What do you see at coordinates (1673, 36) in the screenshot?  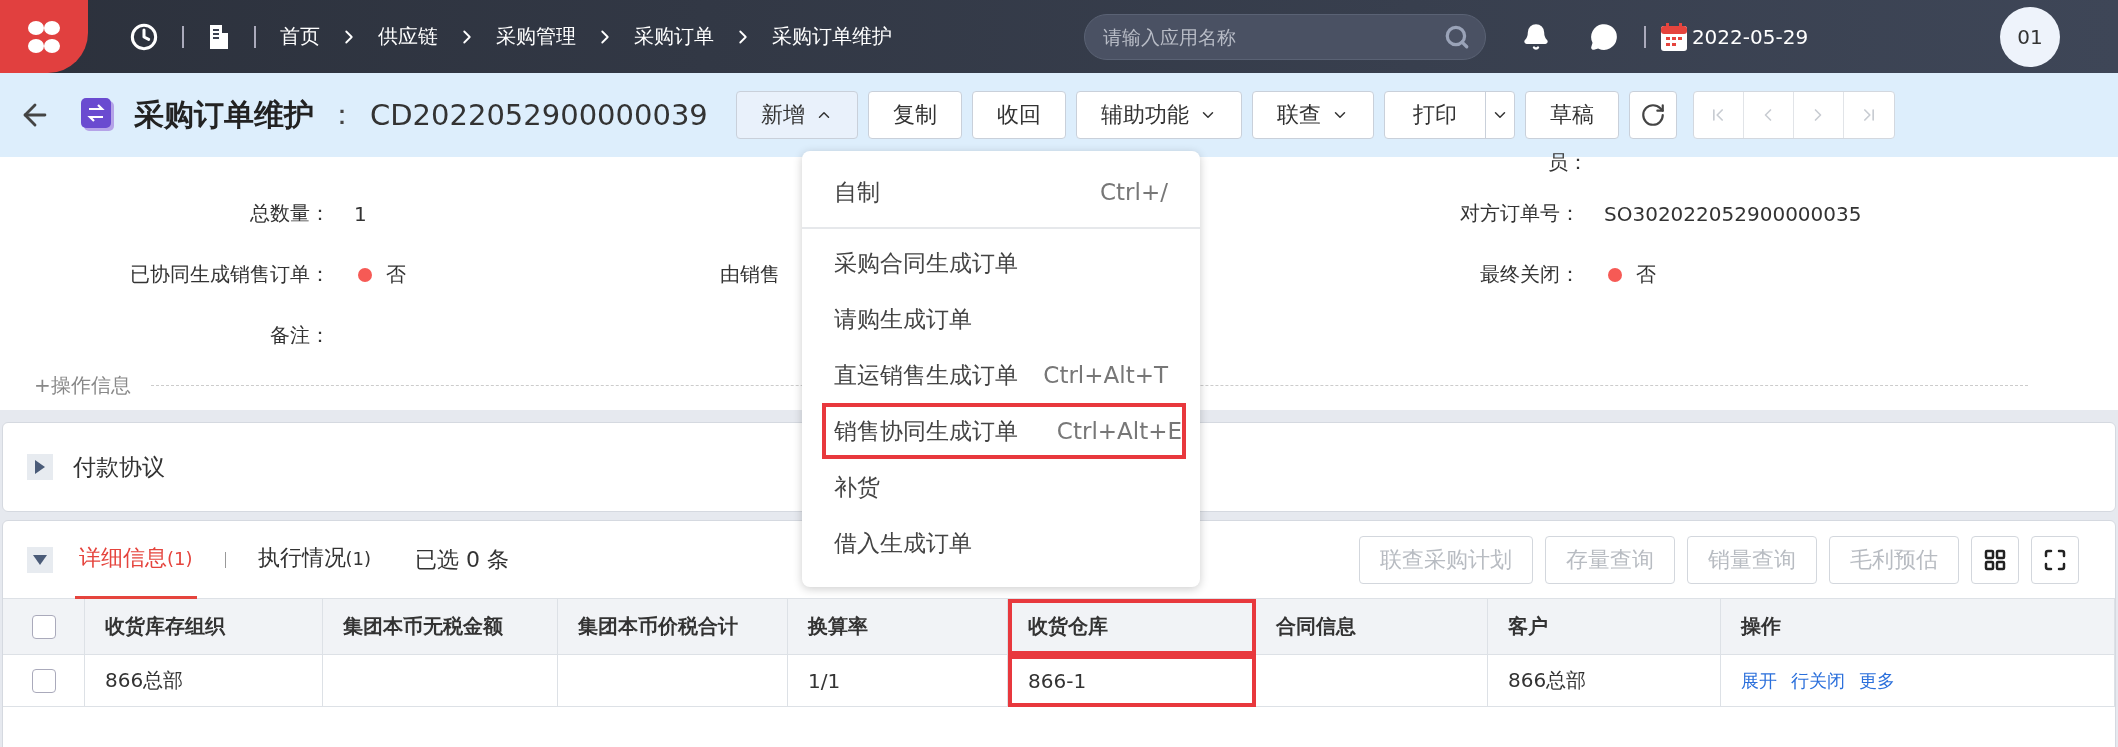 I see `calendar-icon` at bounding box center [1673, 36].